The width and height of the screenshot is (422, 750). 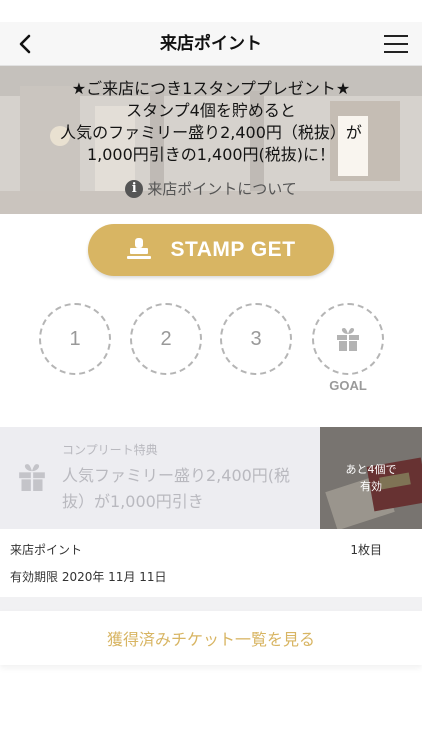 I want to click on app-header: 来店ポイント, so click(x=211, y=44).